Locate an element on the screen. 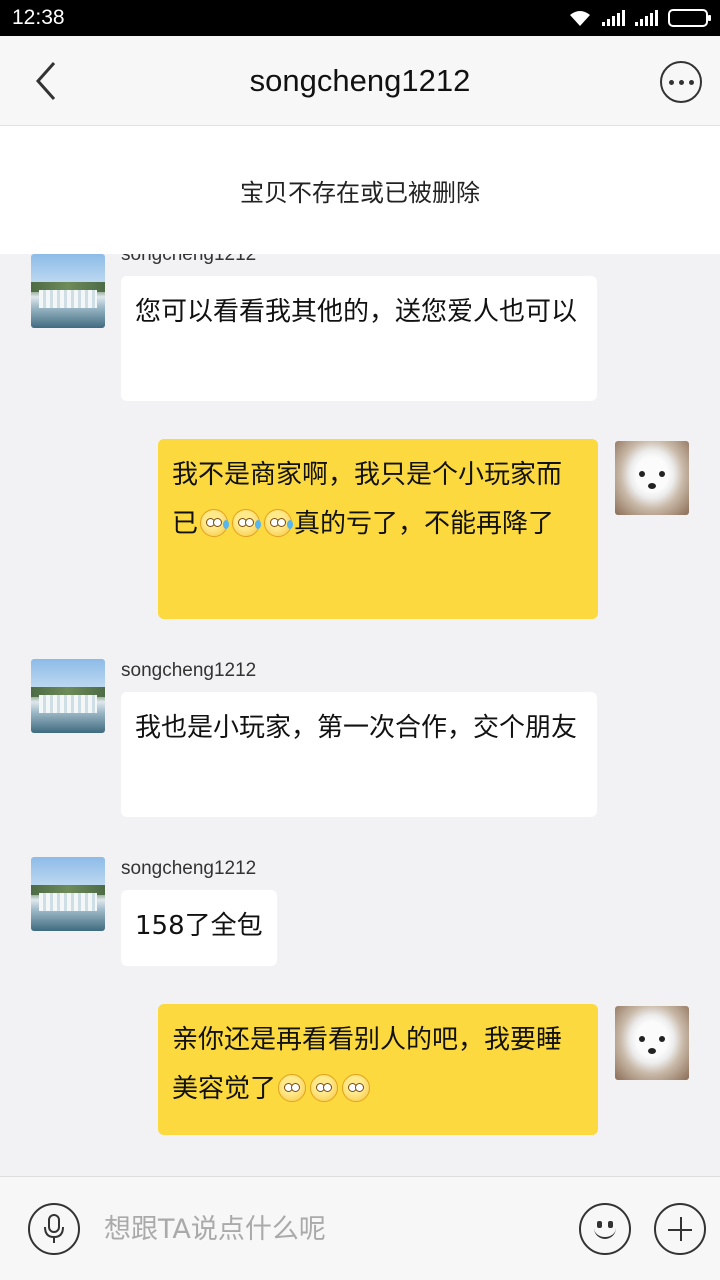 This screenshot has width=720, height=1280. status-bar: 12:38 is located at coordinates (360, 18).